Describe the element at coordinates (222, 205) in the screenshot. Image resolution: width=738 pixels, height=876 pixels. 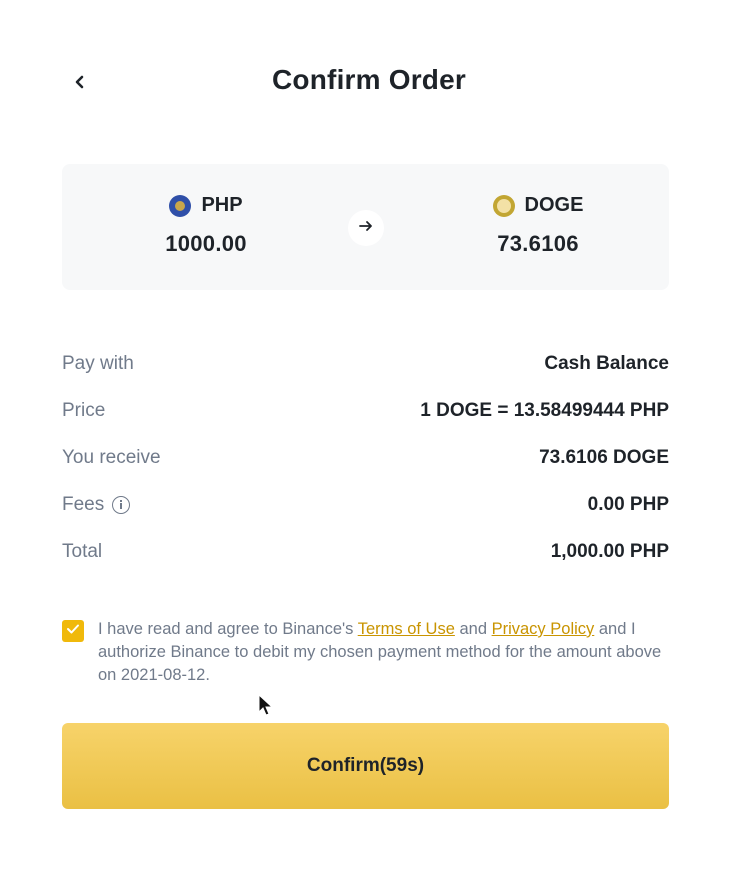
I see `from-currency-code: PHP` at that location.